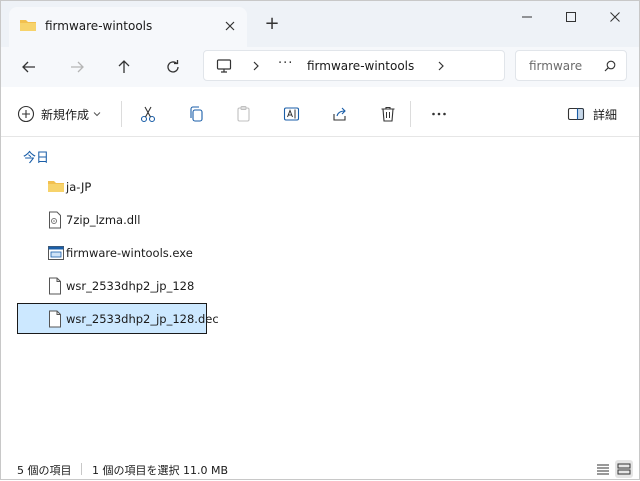 The height and width of the screenshot is (481, 640). Describe the element at coordinates (81, 469) in the screenshot. I see `status-divider` at that location.